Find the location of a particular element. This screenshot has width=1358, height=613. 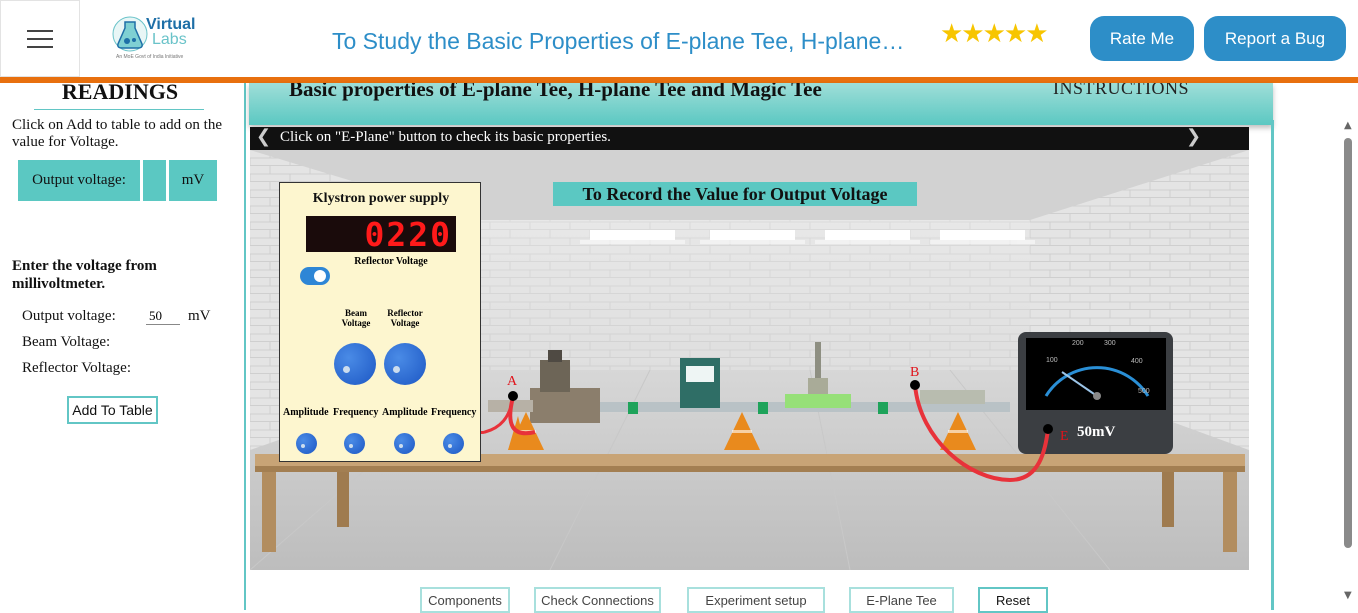

amplitude-label-1: Amplitude is located at coordinates (306, 412).